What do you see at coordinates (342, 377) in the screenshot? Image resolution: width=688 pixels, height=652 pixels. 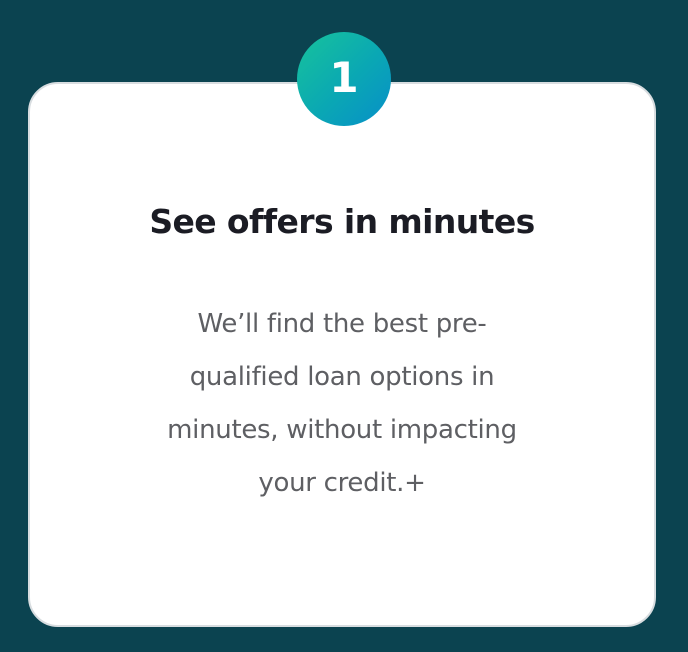 I see `card-description-line: qualified loan options in` at bounding box center [342, 377].